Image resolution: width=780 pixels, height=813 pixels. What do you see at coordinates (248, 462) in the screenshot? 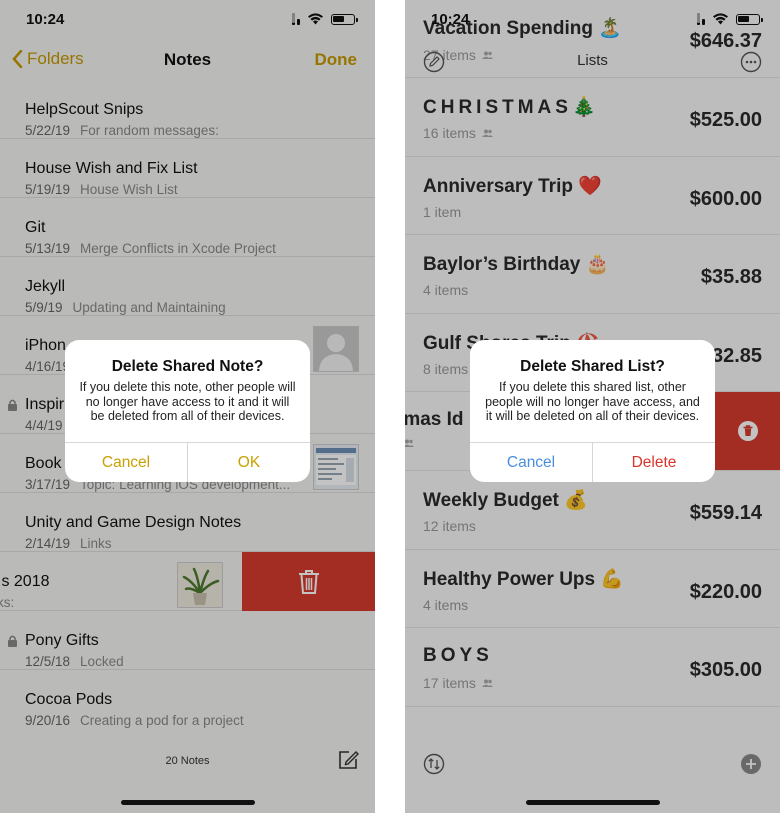
I see `alert-ok-button: OK` at bounding box center [248, 462].